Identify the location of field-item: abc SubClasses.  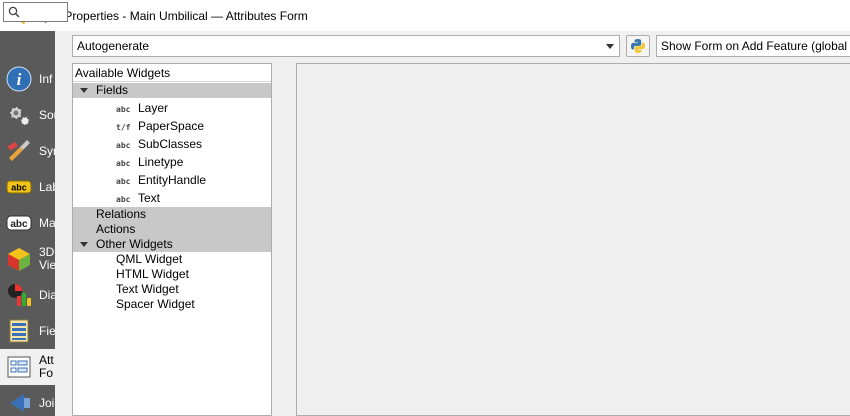
(172, 144).